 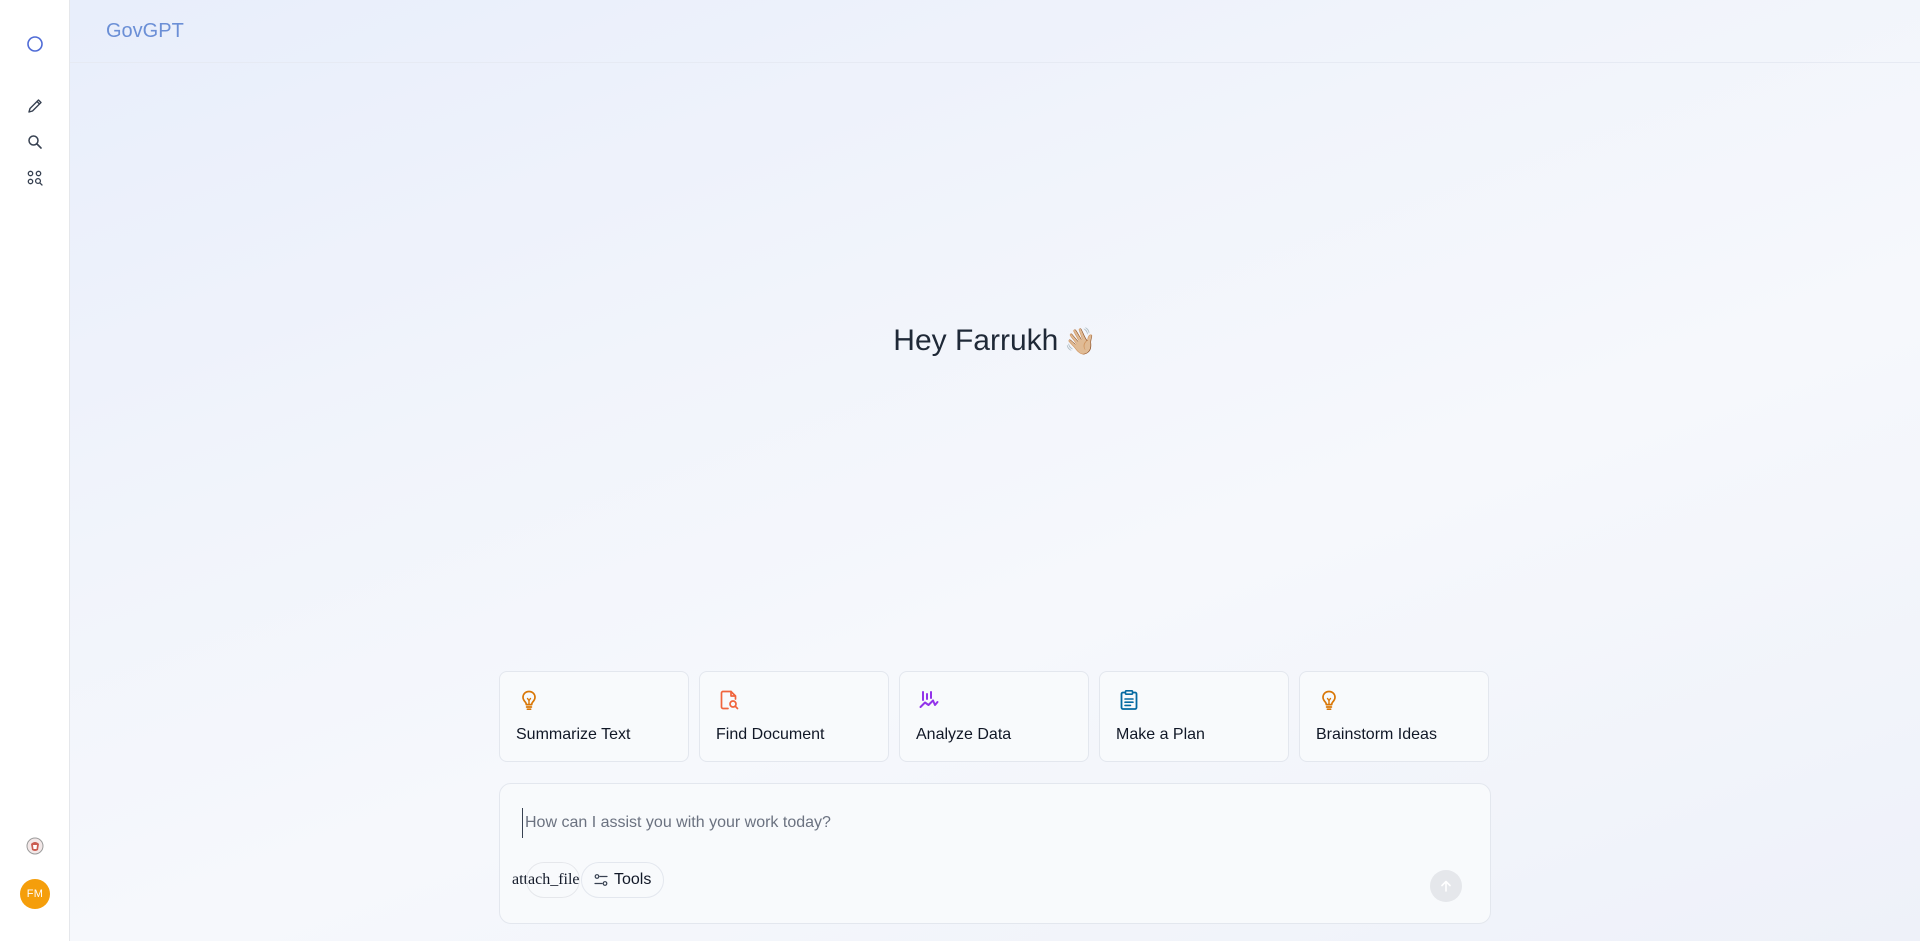 What do you see at coordinates (1394, 716) in the screenshot?
I see `suggestion-brainstorm-ideas: Brainstorm Ideas` at bounding box center [1394, 716].